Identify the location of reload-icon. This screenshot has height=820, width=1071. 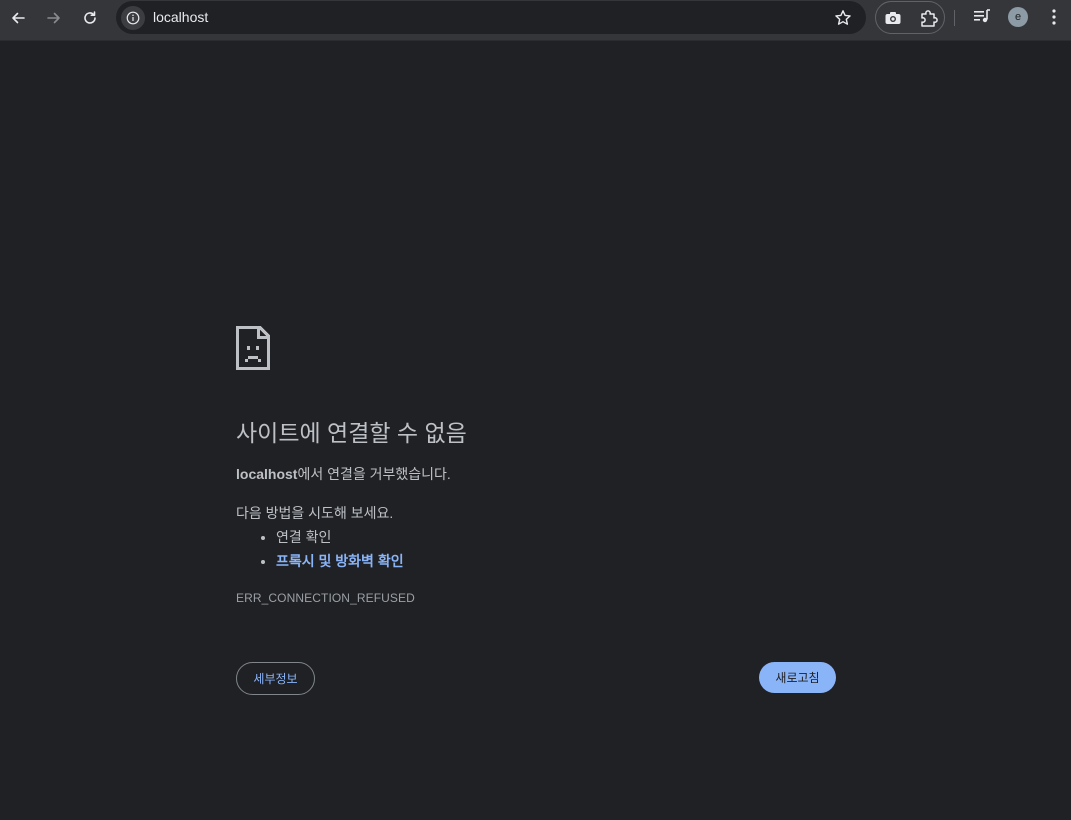
(90, 17).